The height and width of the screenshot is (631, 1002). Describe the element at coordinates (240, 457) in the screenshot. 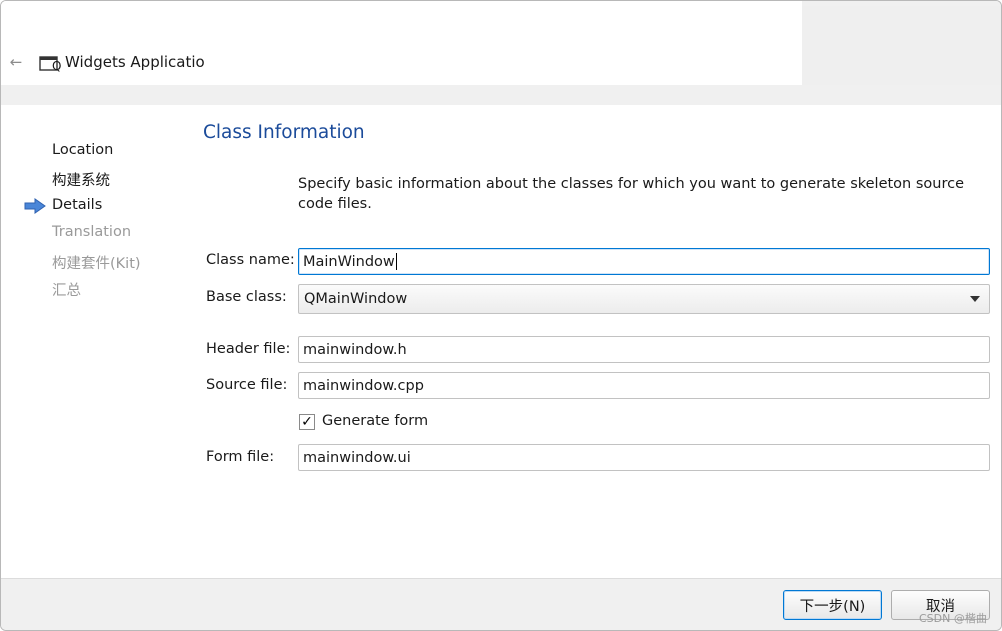

I see `form-file-label: Form file:` at that location.